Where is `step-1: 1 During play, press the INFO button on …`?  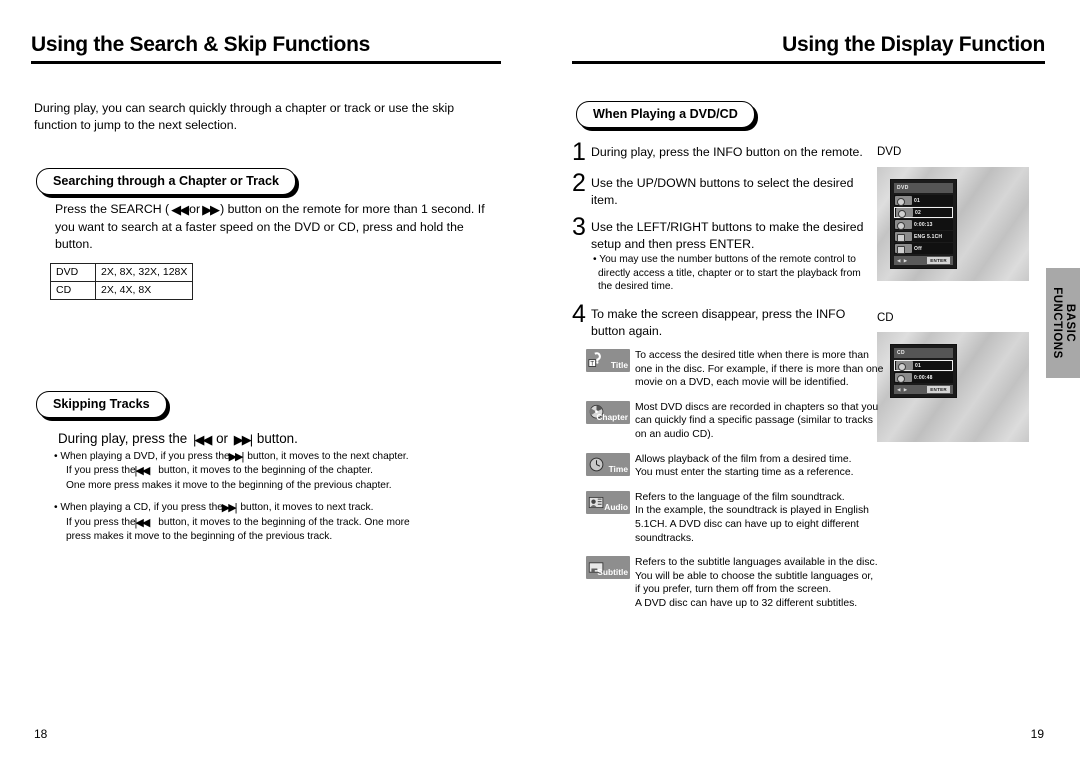 step-1: 1 During play, press the INFO button on … is located at coordinates (722, 152).